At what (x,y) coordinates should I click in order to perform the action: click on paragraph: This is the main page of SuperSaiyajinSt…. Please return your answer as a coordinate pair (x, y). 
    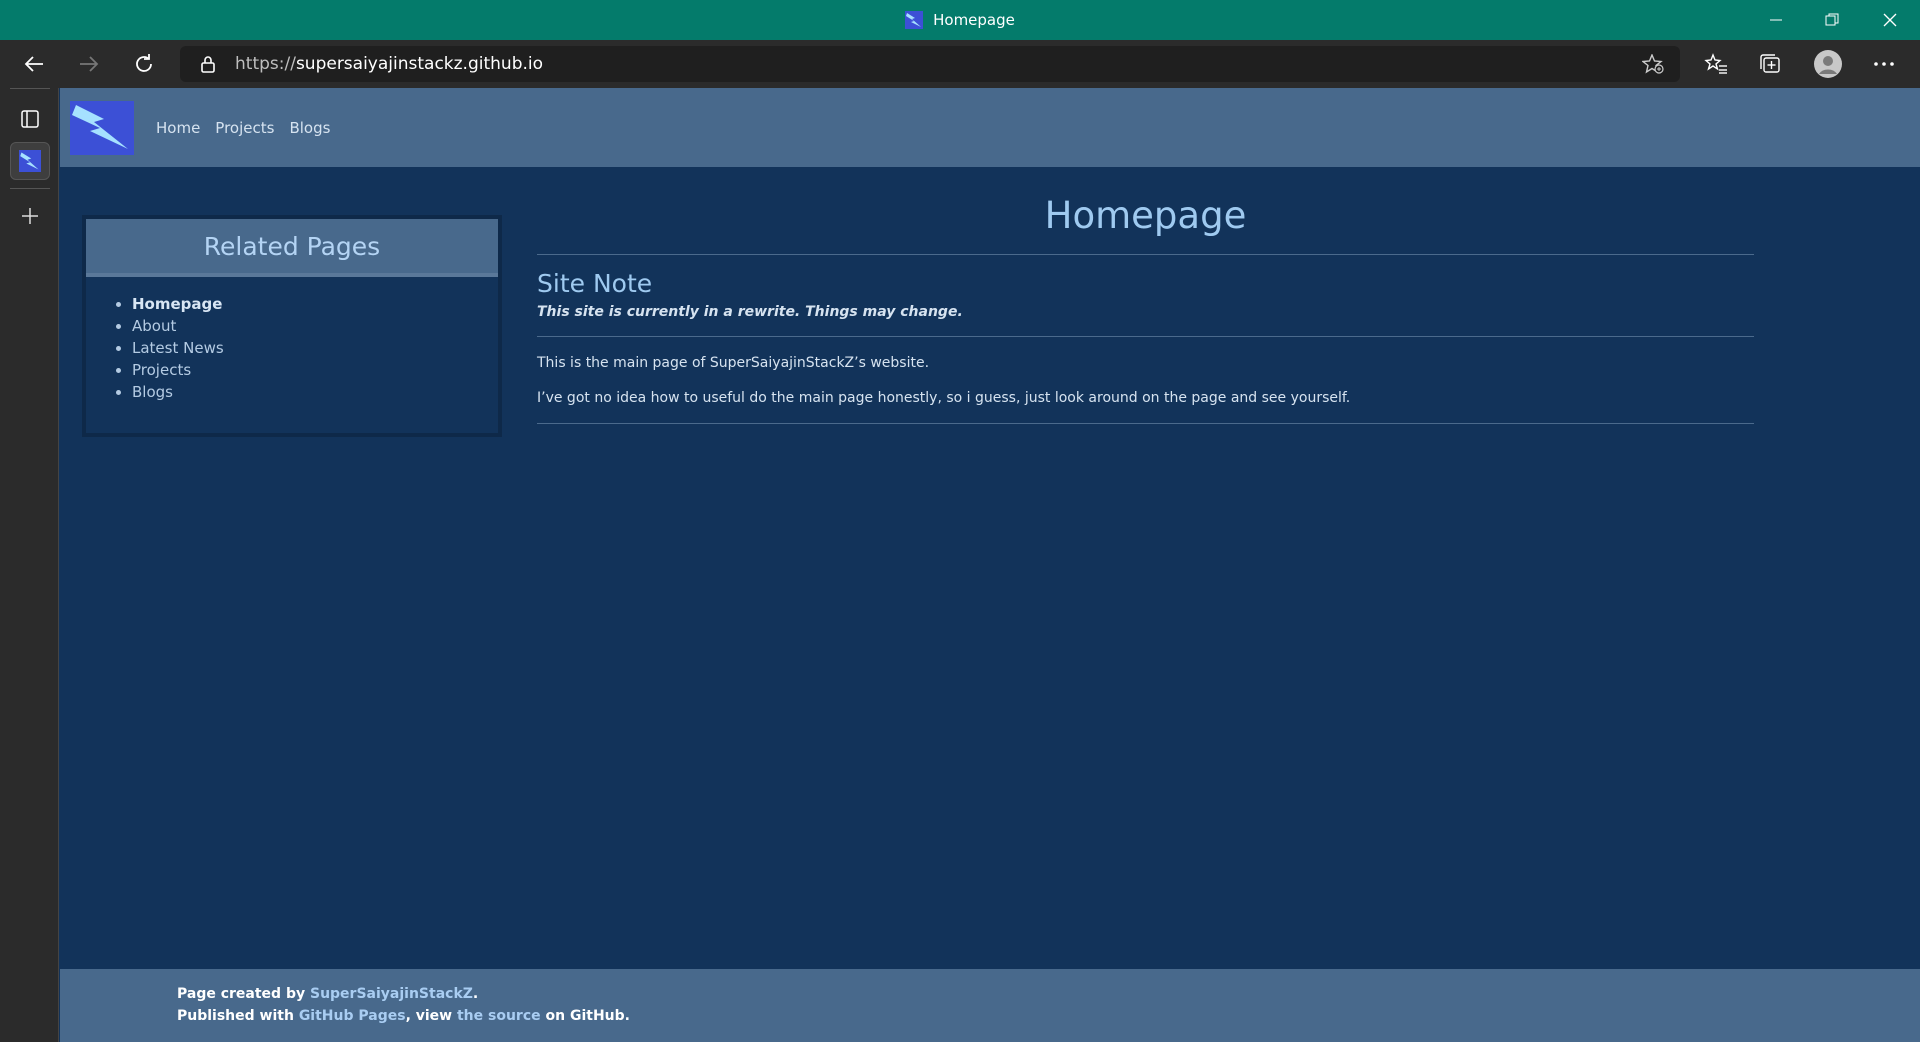
    Looking at the image, I should click on (733, 363).